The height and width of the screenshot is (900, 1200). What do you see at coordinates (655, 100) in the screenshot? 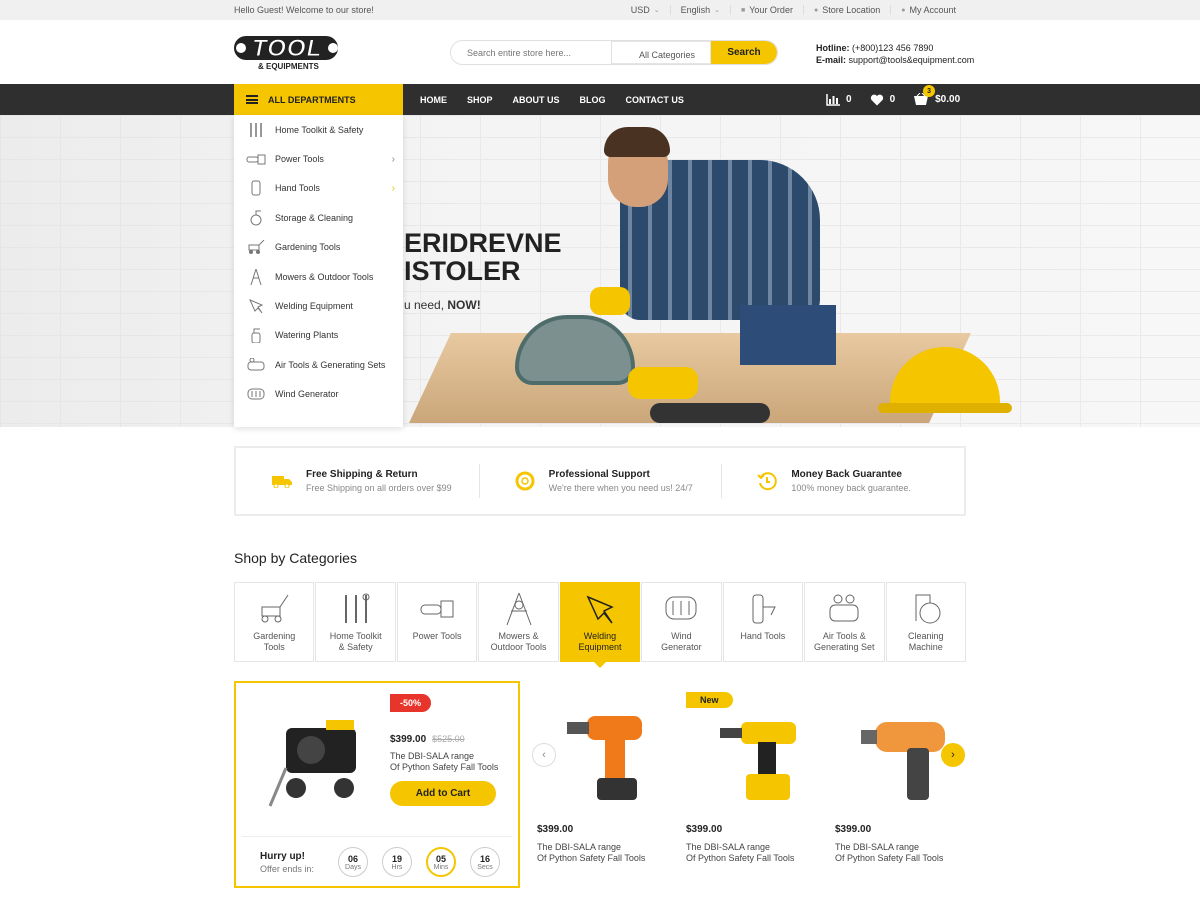
I see `nav-contact-us: CONTACT US` at bounding box center [655, 100].